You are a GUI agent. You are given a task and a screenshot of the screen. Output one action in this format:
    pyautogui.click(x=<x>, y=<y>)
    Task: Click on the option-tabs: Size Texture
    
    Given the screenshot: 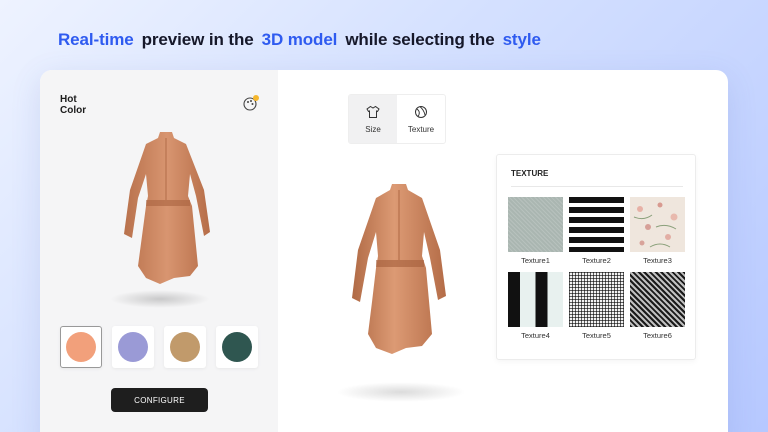 What is the action you would take?
    pyautogui.click(x=397, y=119)
    